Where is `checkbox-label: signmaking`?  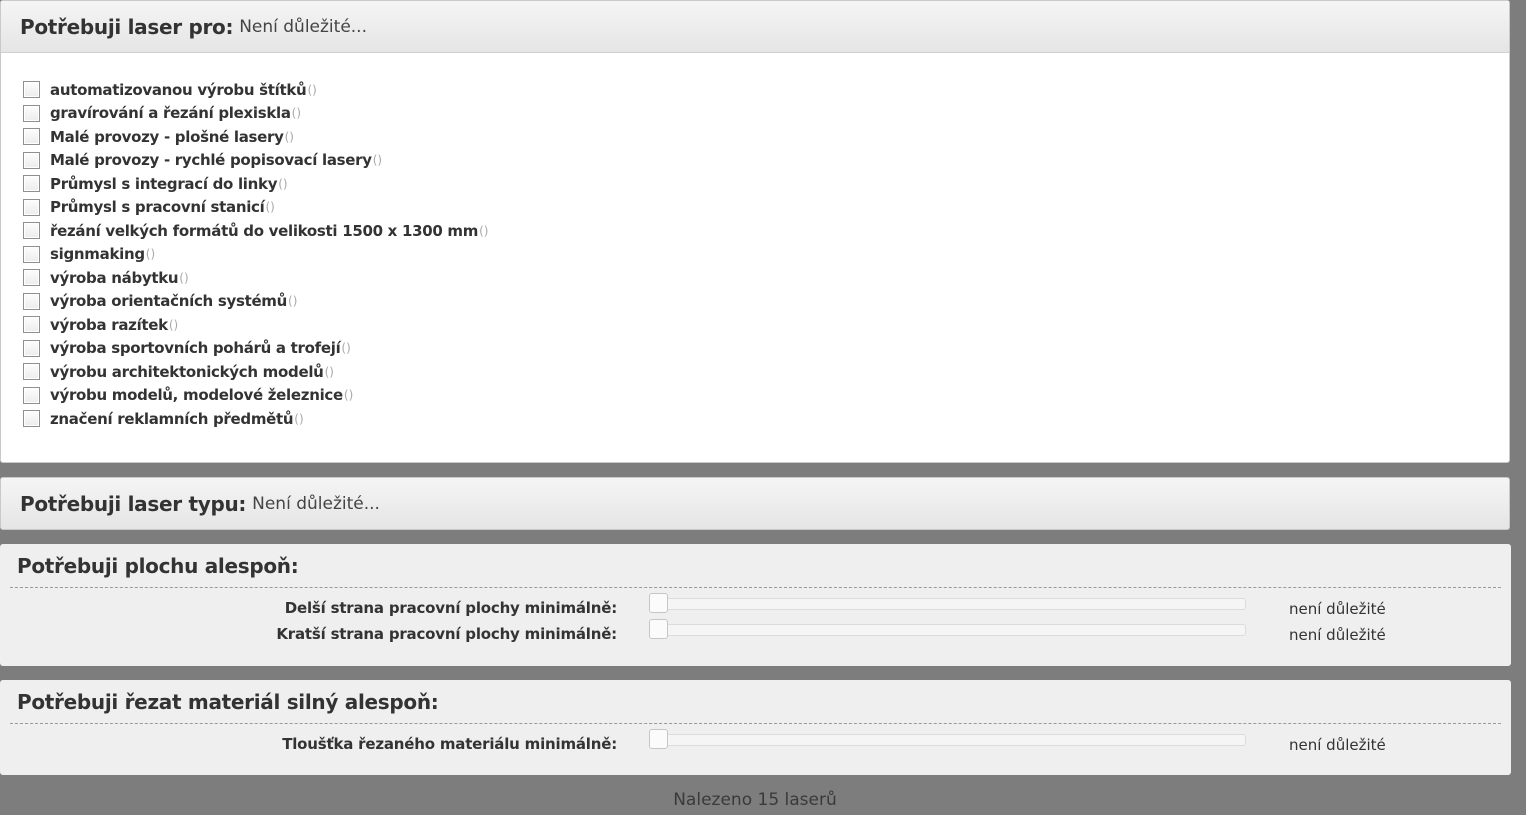 checkbox-label: signmaking is located at coordinates (97, 254).